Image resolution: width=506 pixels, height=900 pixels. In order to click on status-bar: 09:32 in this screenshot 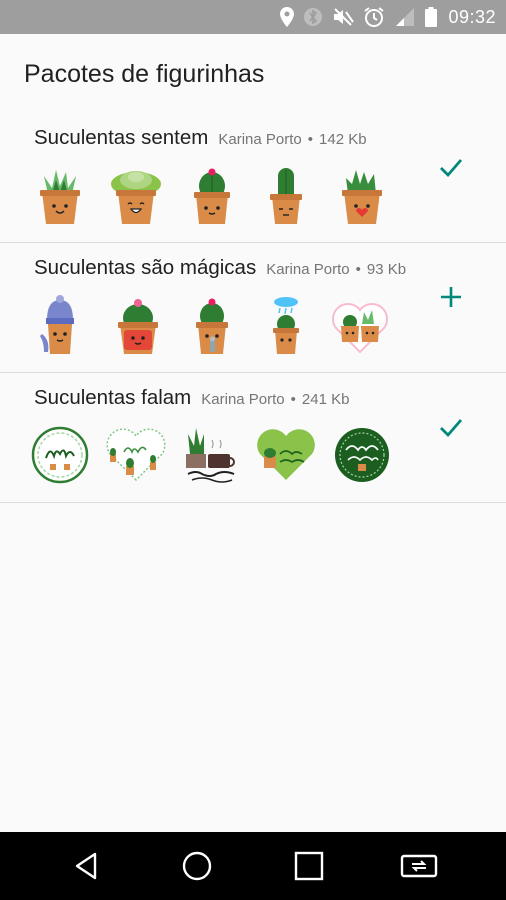, I will do `click(253, 17)`.